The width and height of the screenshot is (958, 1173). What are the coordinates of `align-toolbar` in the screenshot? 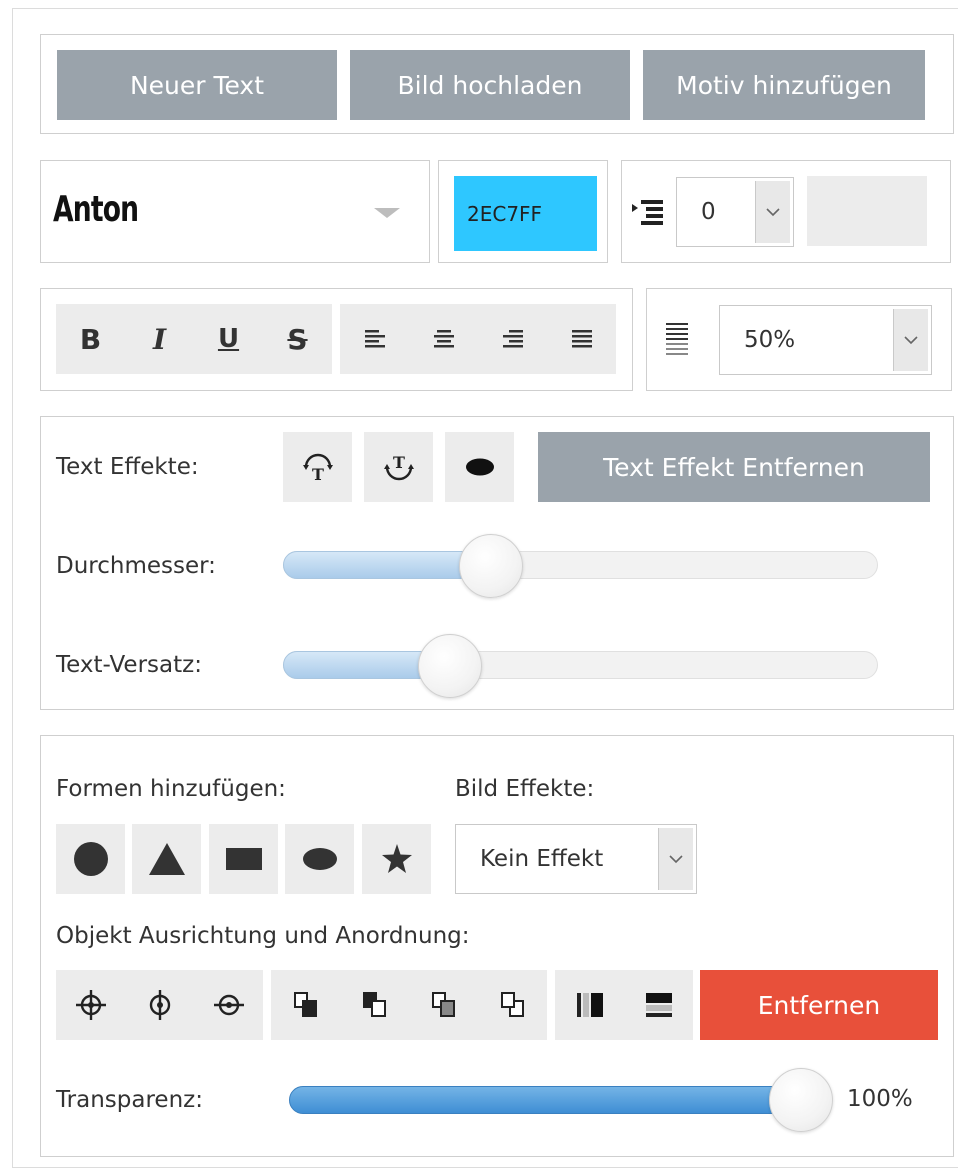 It's located at (478, 339).